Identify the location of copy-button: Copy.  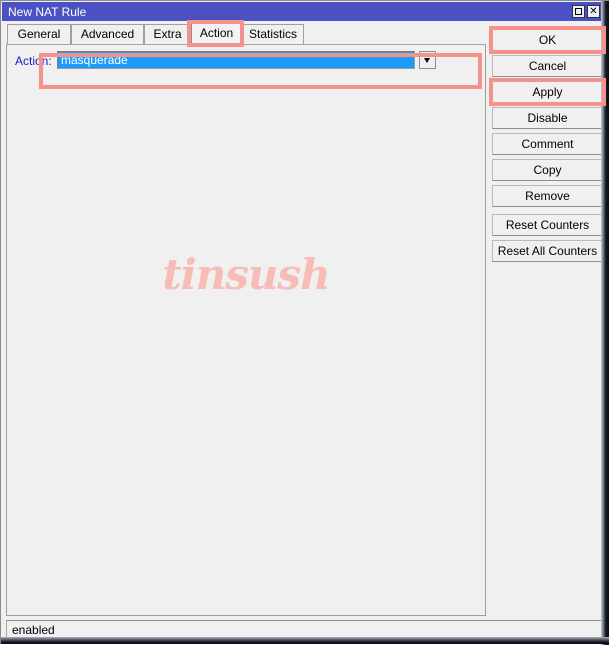
(547, 170).